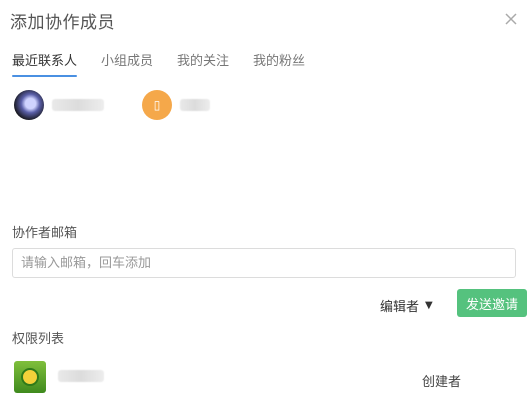  I want to click on close-icon, so click(511, 19).